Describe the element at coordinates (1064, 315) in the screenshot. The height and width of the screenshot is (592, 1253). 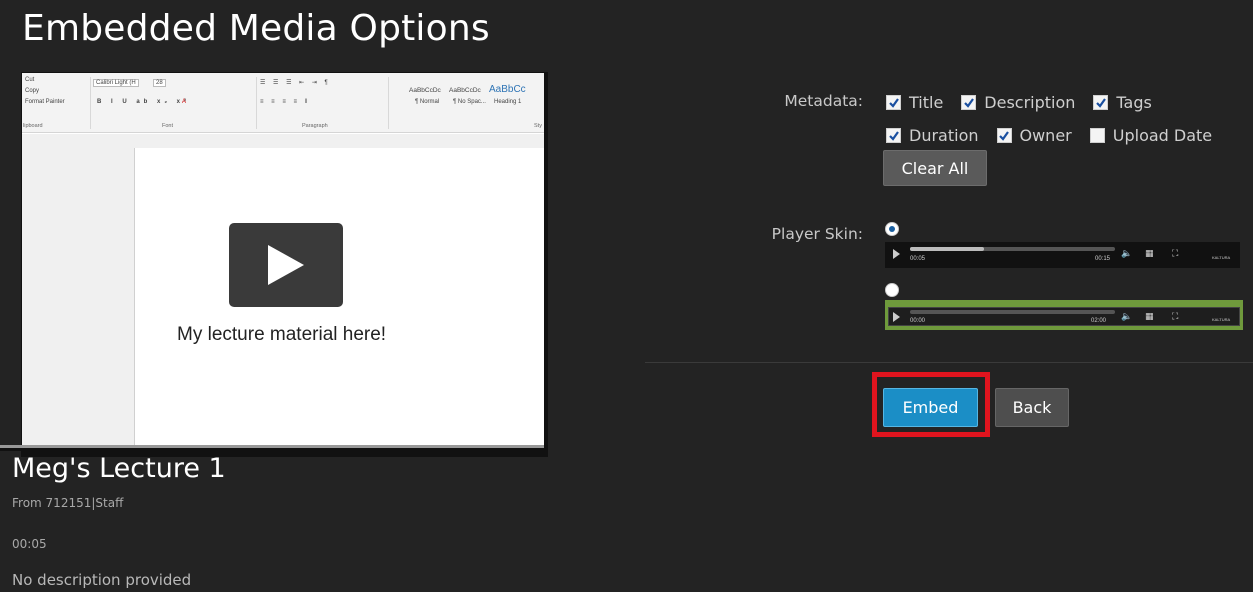
I see `skin-2-preview: 00:00 02:00 🔈 ▦ ⛶ KALTURA` at that location.